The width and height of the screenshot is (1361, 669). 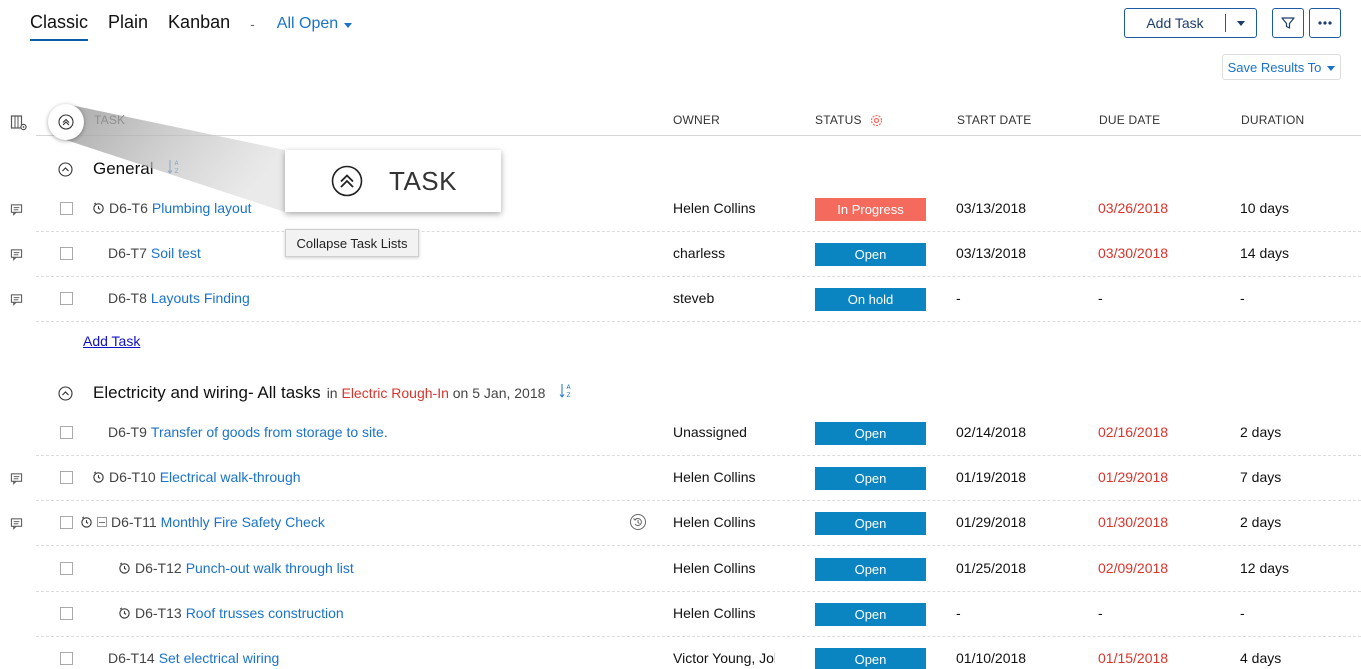 I want to click on duration: 10 days, so click(x=1264, y=208).